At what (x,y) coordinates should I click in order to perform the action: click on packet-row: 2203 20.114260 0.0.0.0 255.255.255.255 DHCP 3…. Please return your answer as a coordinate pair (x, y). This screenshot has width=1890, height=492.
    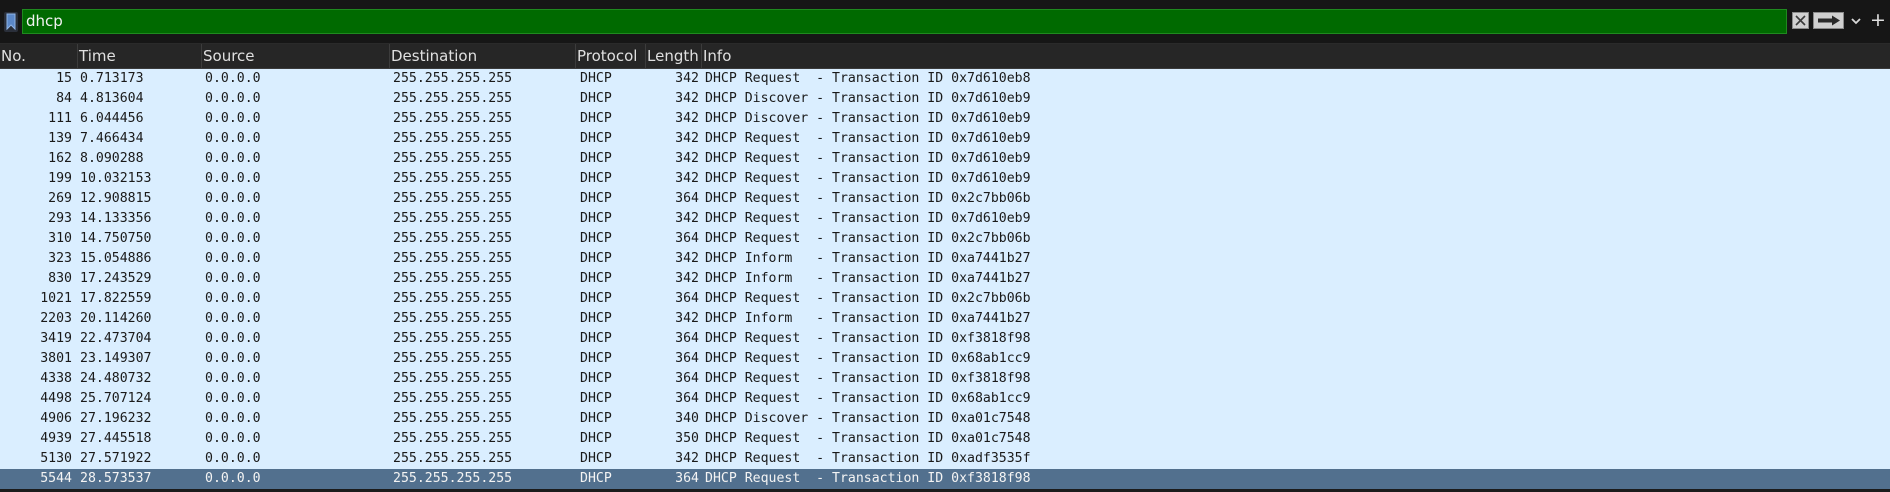
    Looking at the image, I should click on (945, 319).